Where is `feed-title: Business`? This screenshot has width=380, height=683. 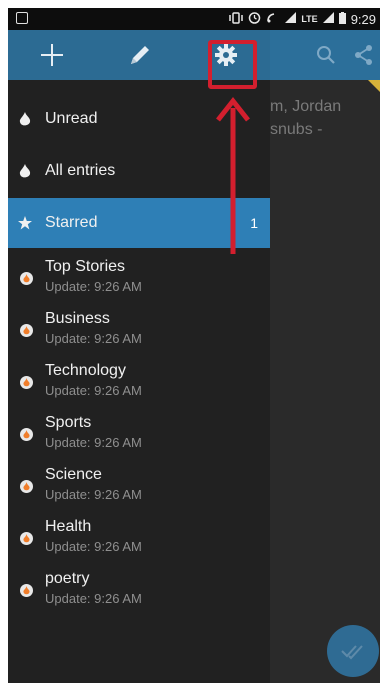
feed-title: Business is located at coordinates (77, 318).